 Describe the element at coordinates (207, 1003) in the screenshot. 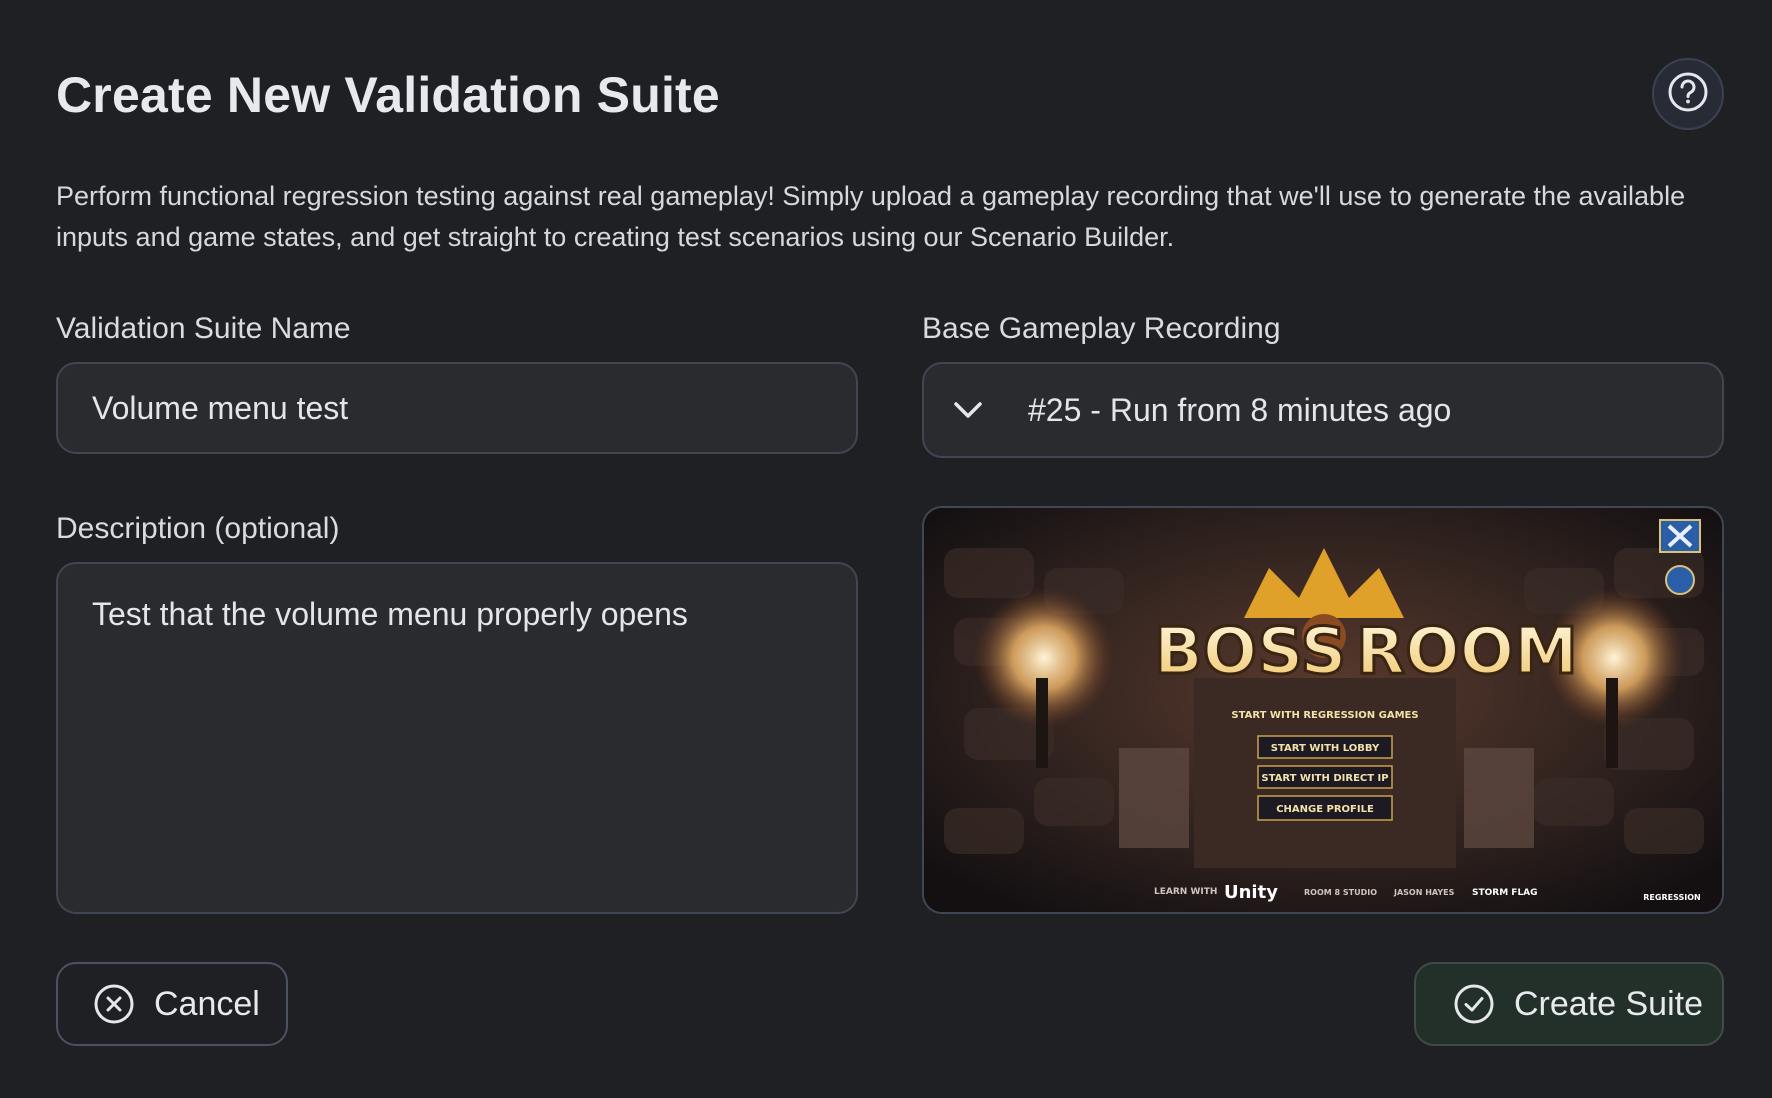

I see `cancel-label: Cancel` at that location.